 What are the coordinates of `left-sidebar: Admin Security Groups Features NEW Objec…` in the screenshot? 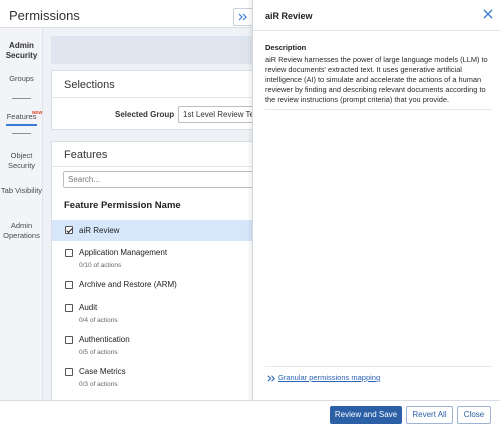 It's located at (21, 214).